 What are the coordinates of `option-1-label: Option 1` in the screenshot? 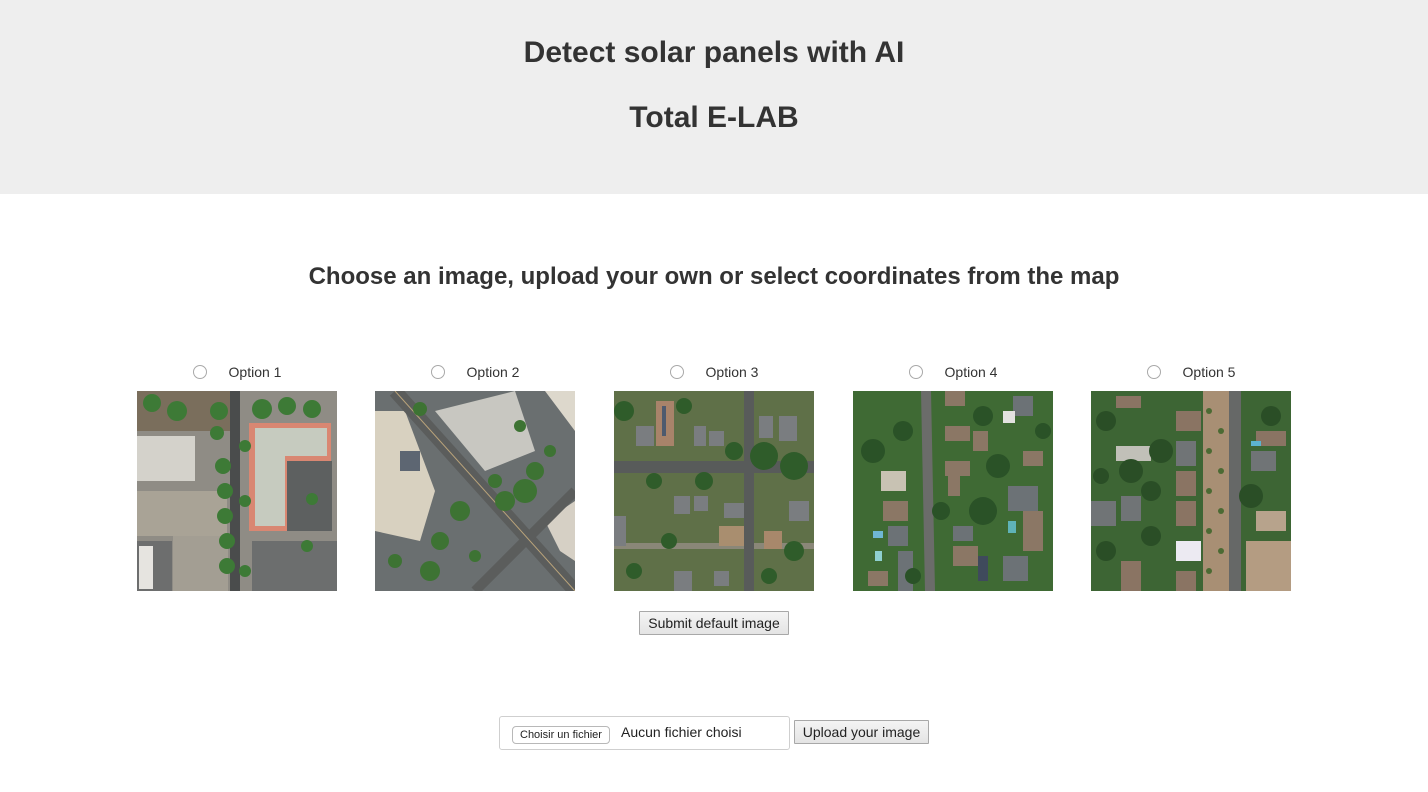 It's located at (255, 372).